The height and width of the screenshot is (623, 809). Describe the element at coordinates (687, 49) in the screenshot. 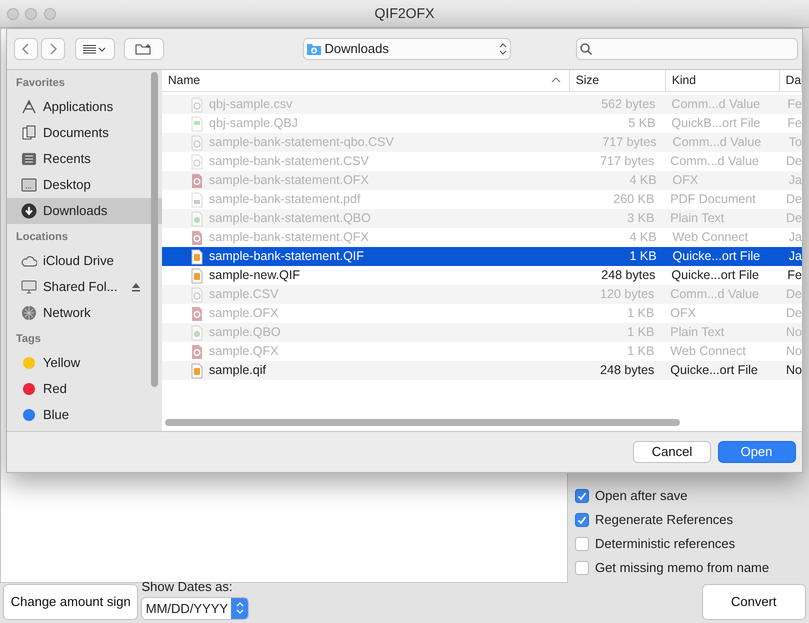

I see `search-field` at that location.